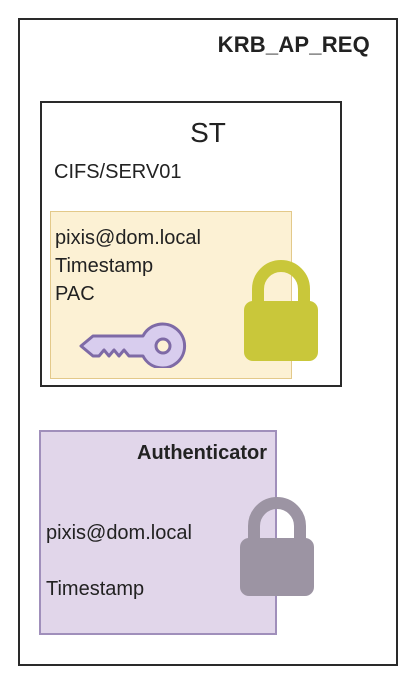 The width and height of the screenshot is (420, 686). Describe the element at coordinates (75, 294) in the screenshot. I see `ticket-field-pac: PAC` at that location.